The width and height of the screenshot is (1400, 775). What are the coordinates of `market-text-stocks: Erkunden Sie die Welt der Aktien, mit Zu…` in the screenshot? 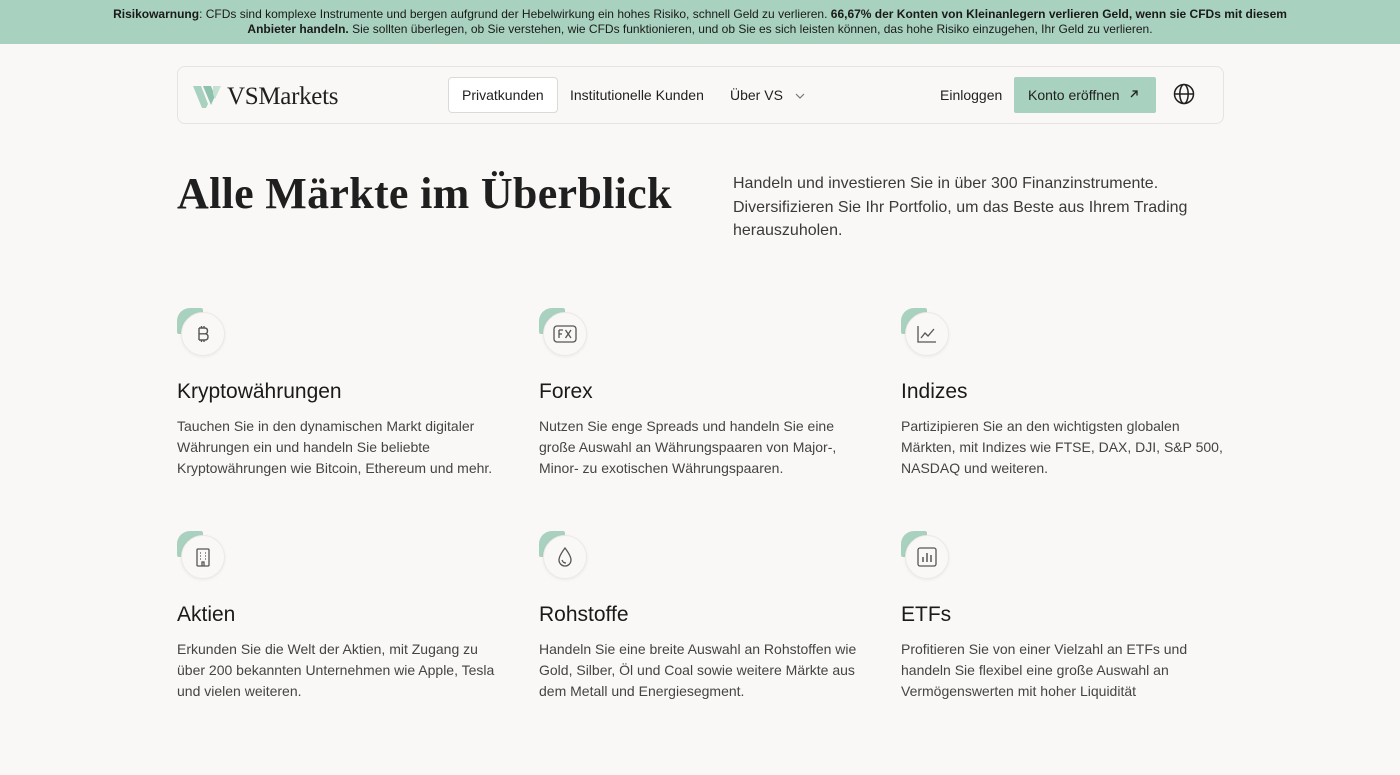 It's located at (336, 670).